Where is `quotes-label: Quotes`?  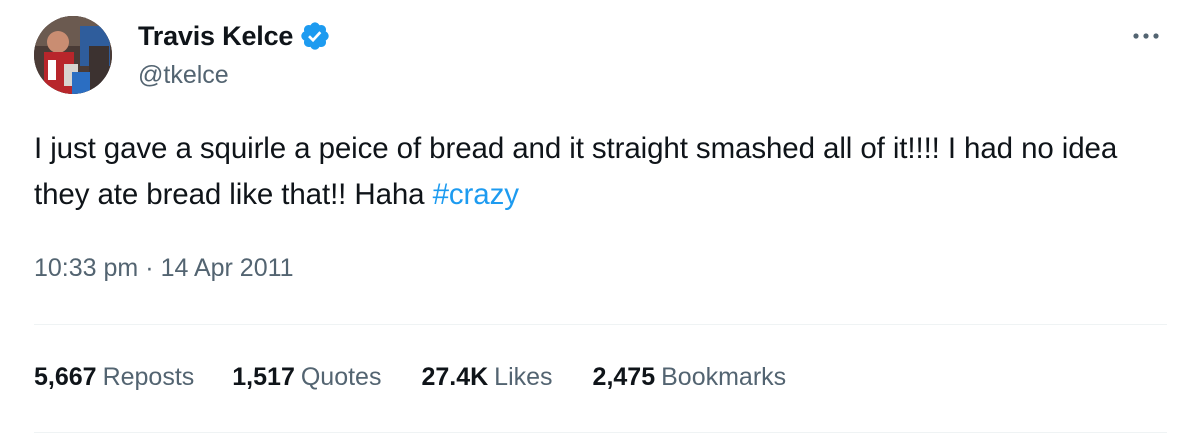 quotes-label: Quotes is located at coordinates (341, 377).